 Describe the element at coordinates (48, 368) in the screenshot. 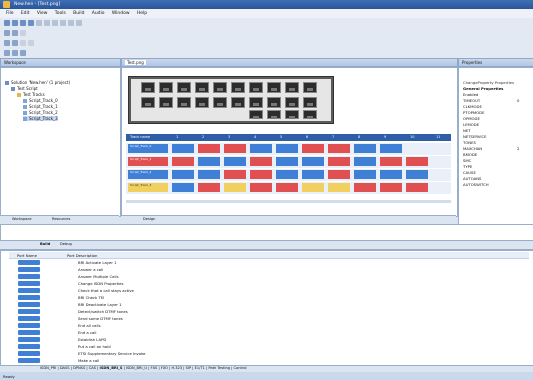

I see `tab-isdn-pri: ISDN_PRI` at that location.